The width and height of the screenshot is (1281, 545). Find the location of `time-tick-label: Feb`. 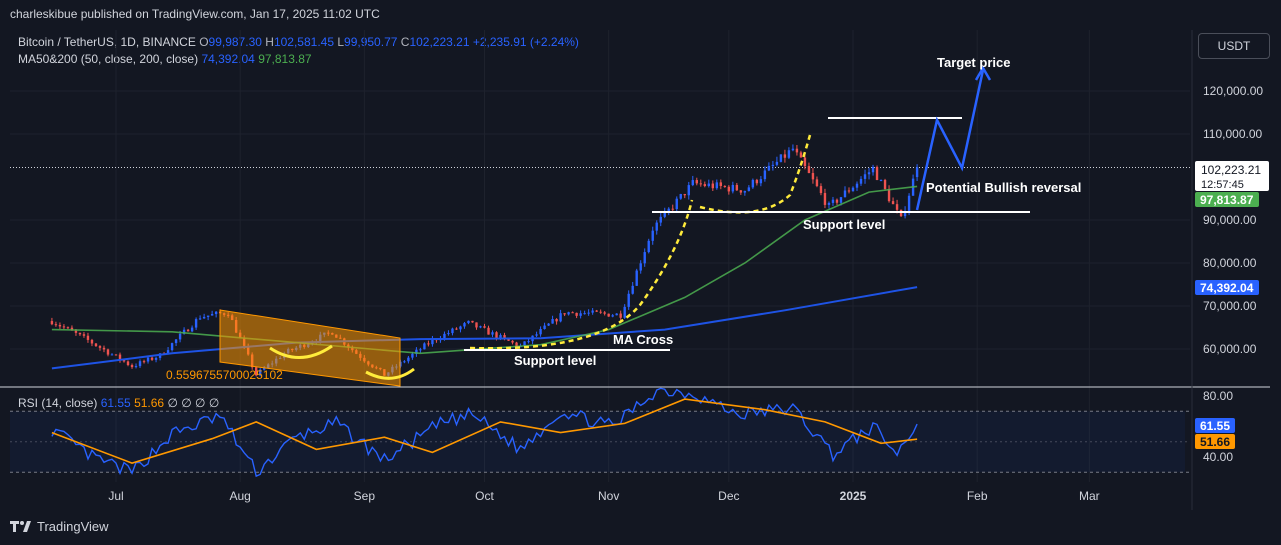

time-tick-label: Feb is located at coordinates (977, 496).